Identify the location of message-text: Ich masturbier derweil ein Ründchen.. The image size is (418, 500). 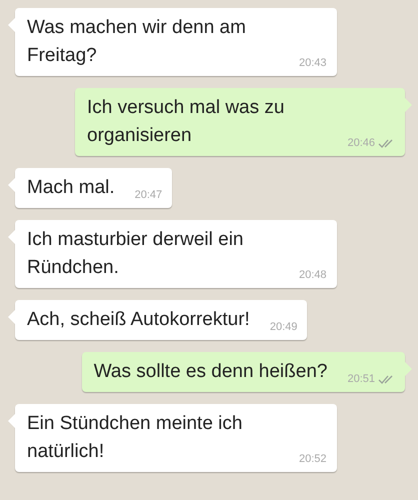
(135, 254).